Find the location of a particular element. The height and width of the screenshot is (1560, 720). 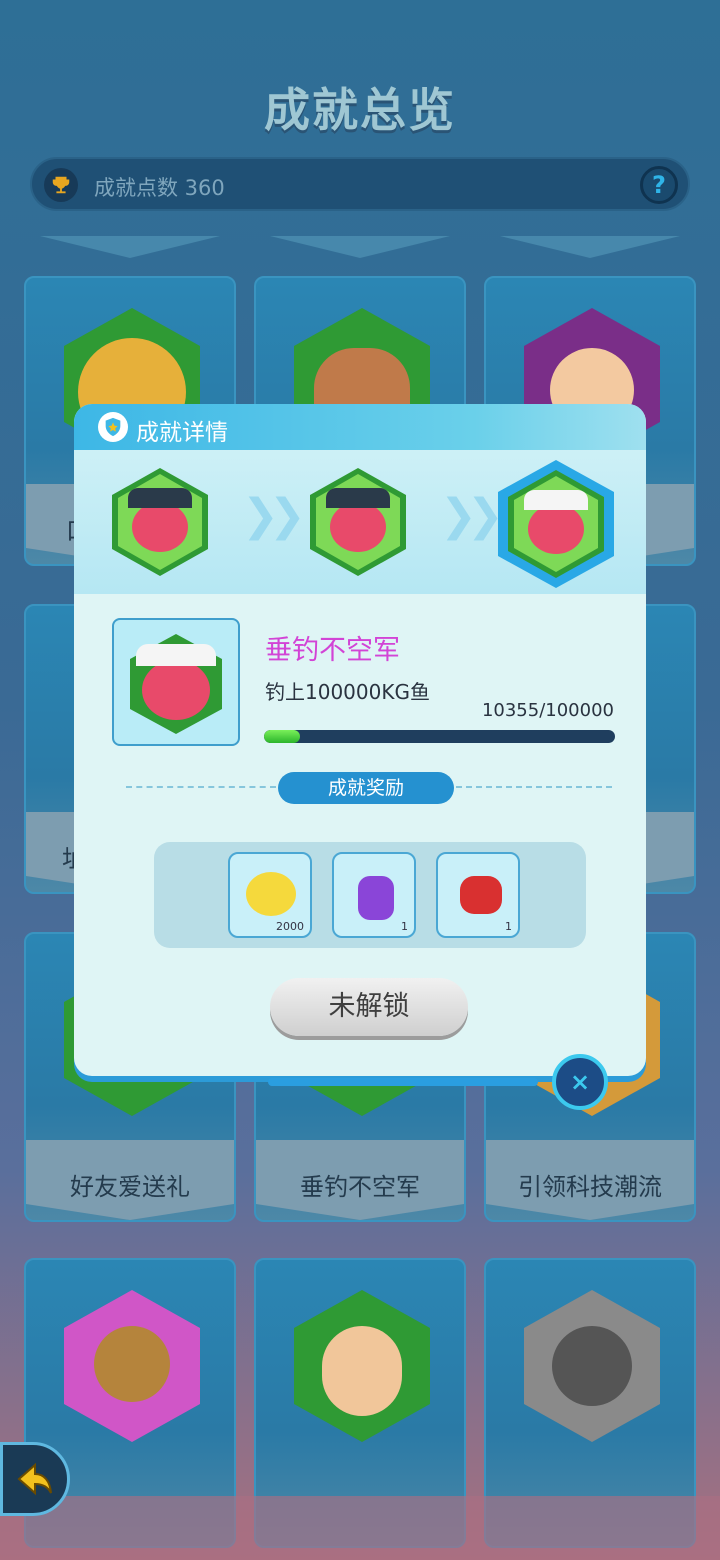

achievement-name: 垂钓不空军 is located at coordinates (332, 650).